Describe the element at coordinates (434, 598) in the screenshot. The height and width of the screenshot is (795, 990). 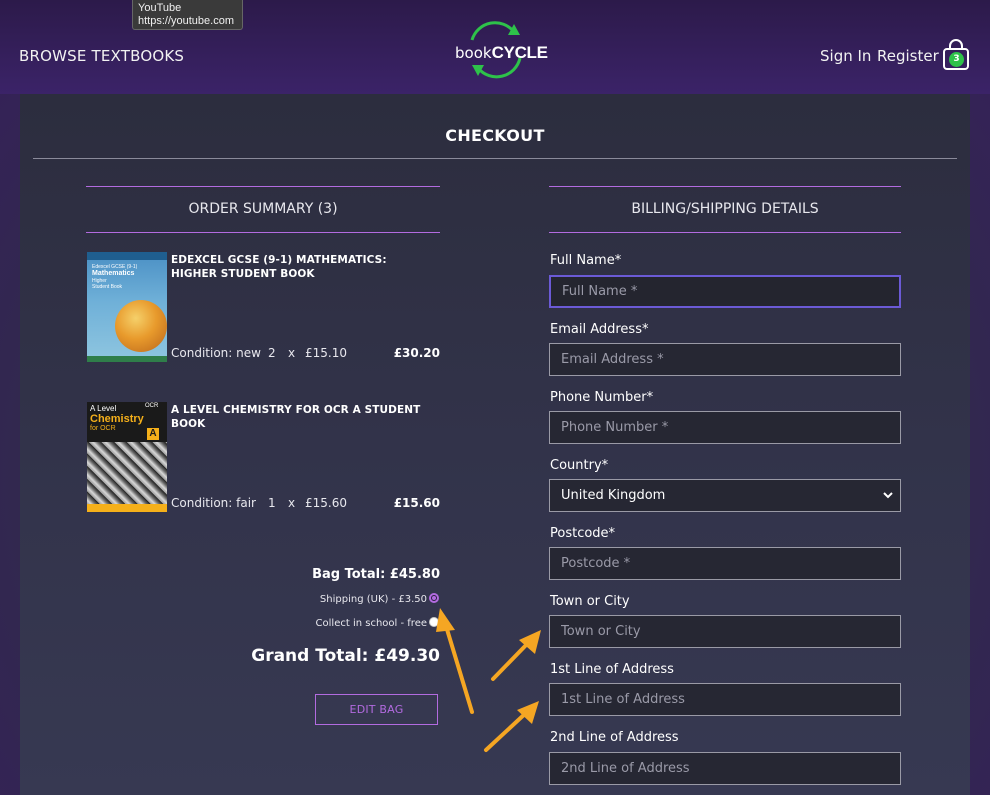
I see `shipping-uk-radio` at that location.